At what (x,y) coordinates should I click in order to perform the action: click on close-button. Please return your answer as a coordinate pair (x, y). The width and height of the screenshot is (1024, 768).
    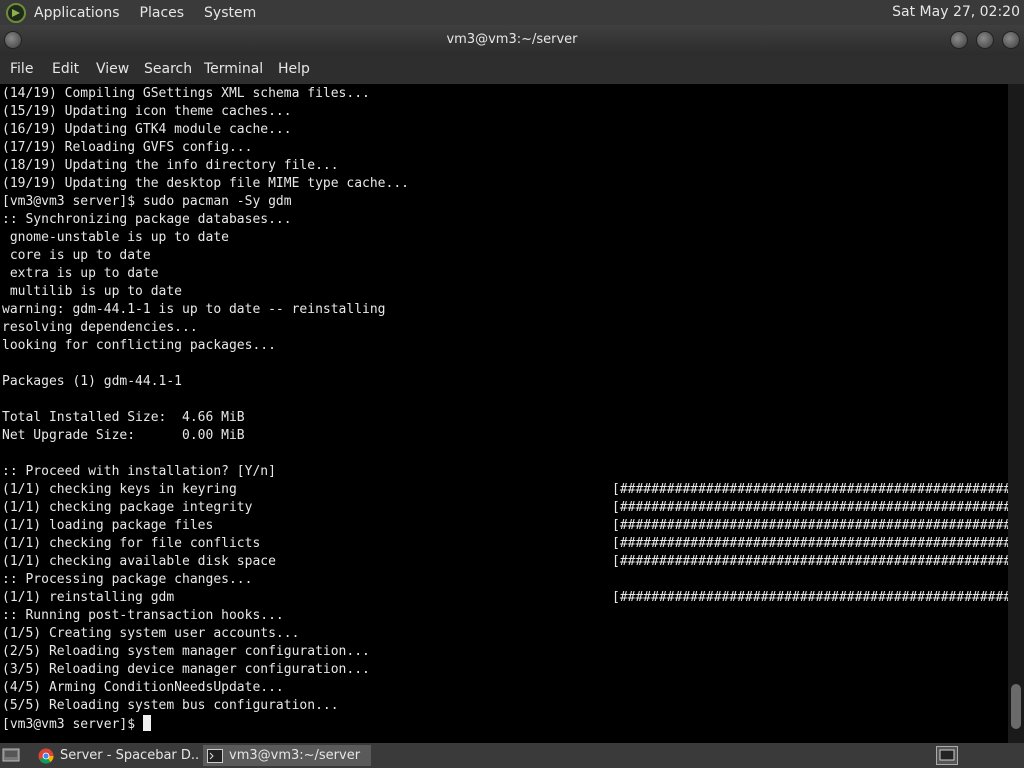
    Looking at the image, I should click on (1011, 40).